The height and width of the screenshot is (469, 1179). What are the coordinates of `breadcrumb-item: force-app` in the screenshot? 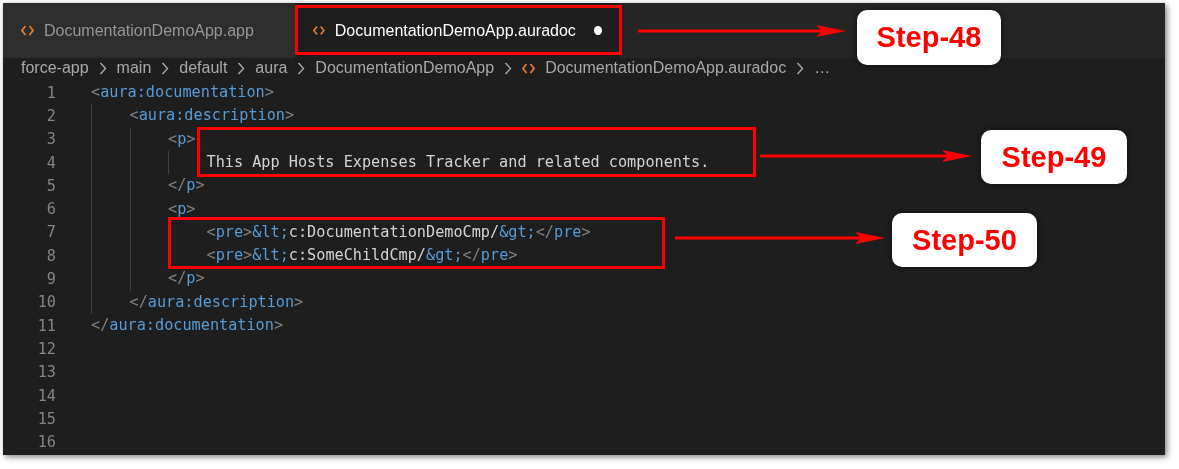 It's located at (55, 68).